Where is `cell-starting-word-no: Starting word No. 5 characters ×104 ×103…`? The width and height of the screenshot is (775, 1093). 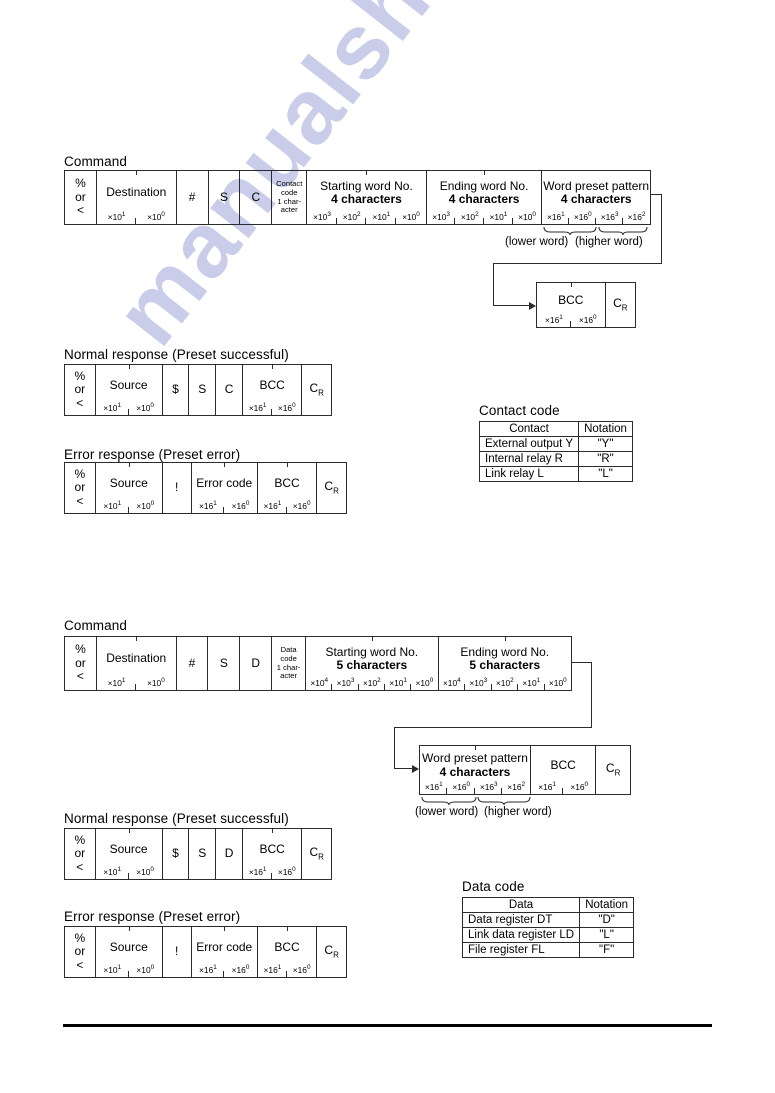 cell-starting-word-no: Starting word No. 5 characters ×104 ×103… is located at coordinates (372, 663).